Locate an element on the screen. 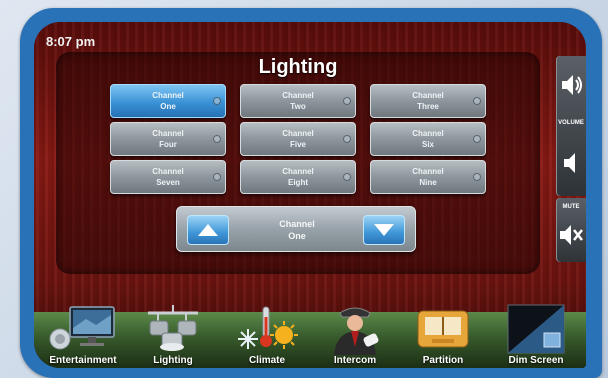  channel-line2: One is located at coordinates (168, 106).